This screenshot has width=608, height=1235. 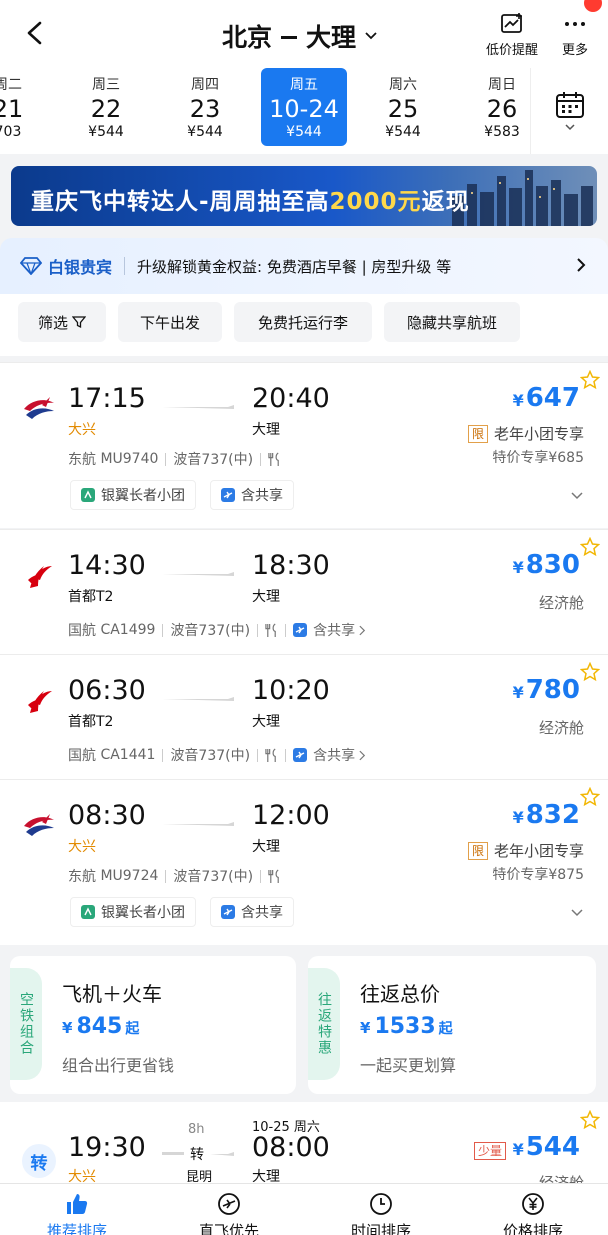 I want to click on scarcity-tag: 少量, so click(x=490, y=1151).